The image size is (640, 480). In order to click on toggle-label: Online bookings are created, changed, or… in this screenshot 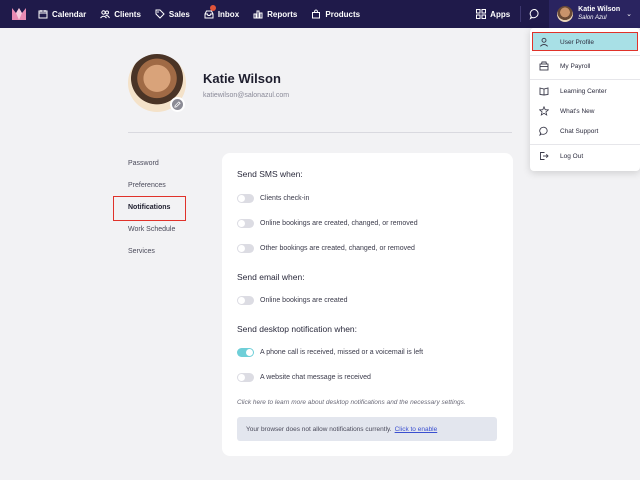, I will do `click(339, 223)`.